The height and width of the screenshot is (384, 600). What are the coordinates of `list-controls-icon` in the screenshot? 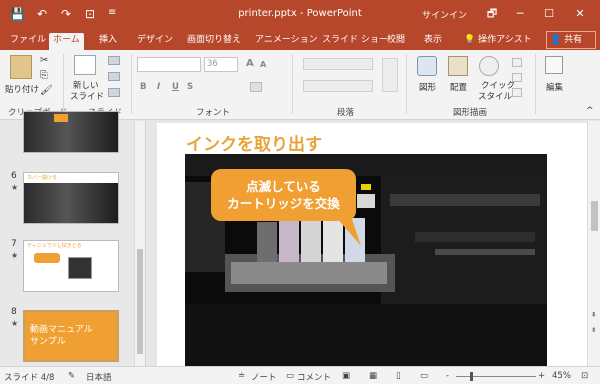 It's located at (338, 64).